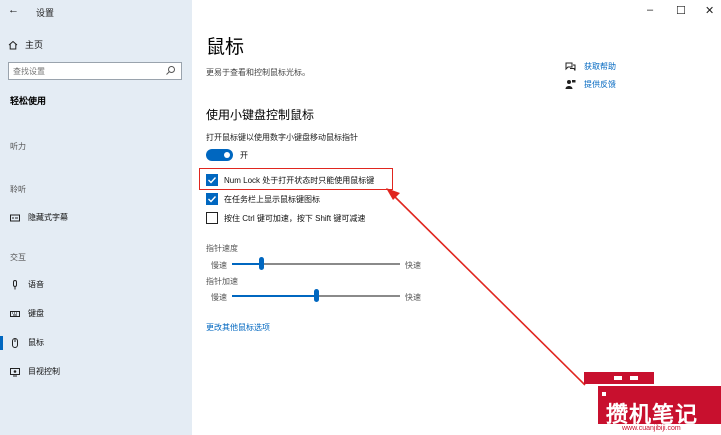 This screenshot has width=721, height=435. Describe the element at coordinates (212, 218) in the screenshot. I see `ctrl-shift-checkbox` at that location.